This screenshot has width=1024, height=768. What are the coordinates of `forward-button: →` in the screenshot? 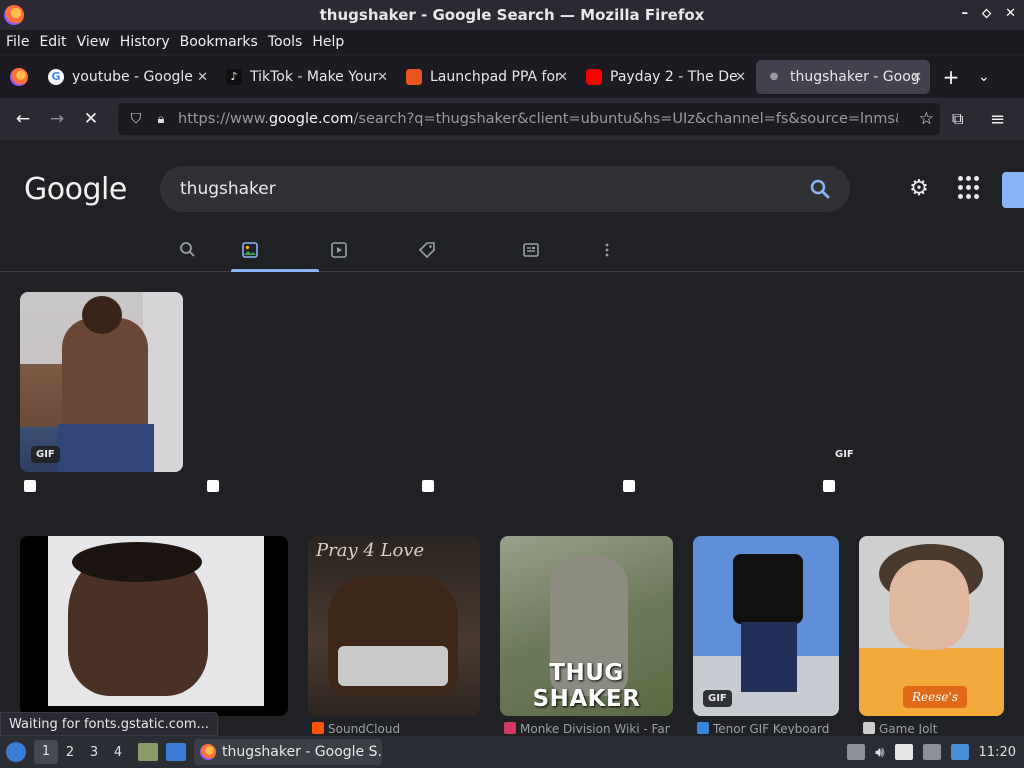 It's located at (57, 119).